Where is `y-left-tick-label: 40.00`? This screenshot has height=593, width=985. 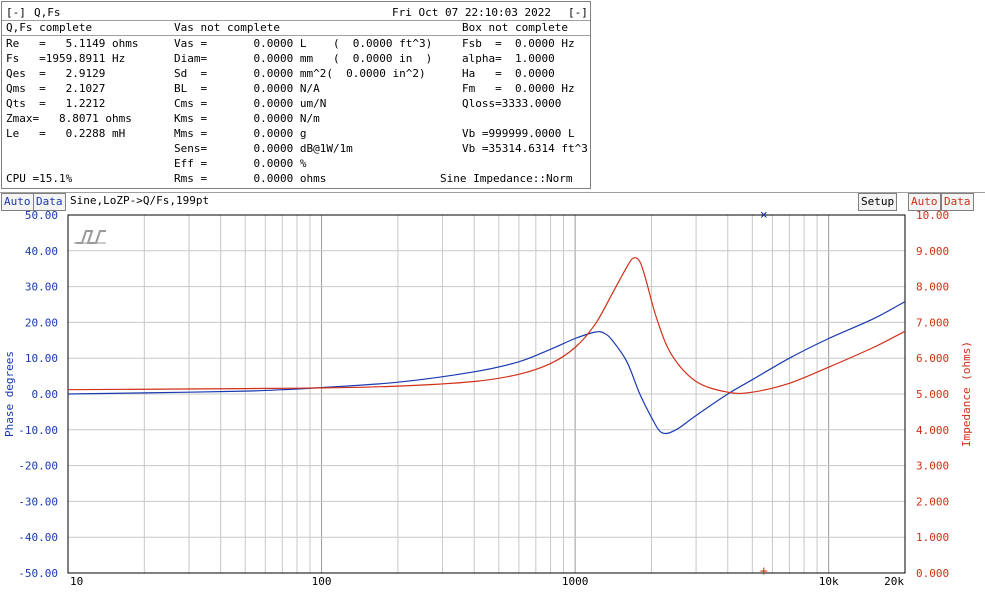 y-left-tick-label: 40.00 is located at coordinates (41, 251).